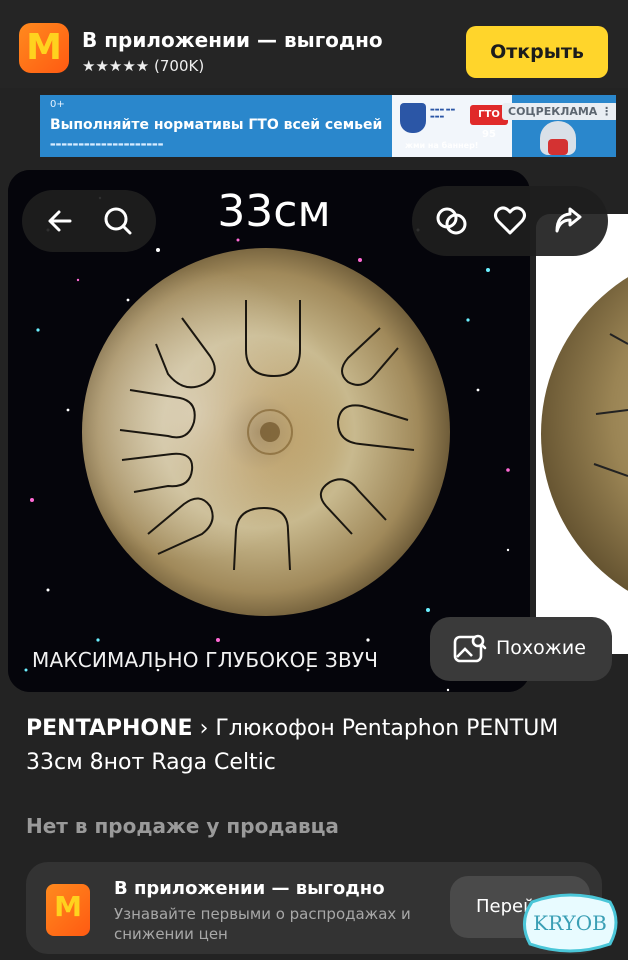 This screenshot has height=960, width=628. What do you see at coordinates (89, 221) in the screenshot?
I see `nav-pill-left` at bounding box center [89, 221].